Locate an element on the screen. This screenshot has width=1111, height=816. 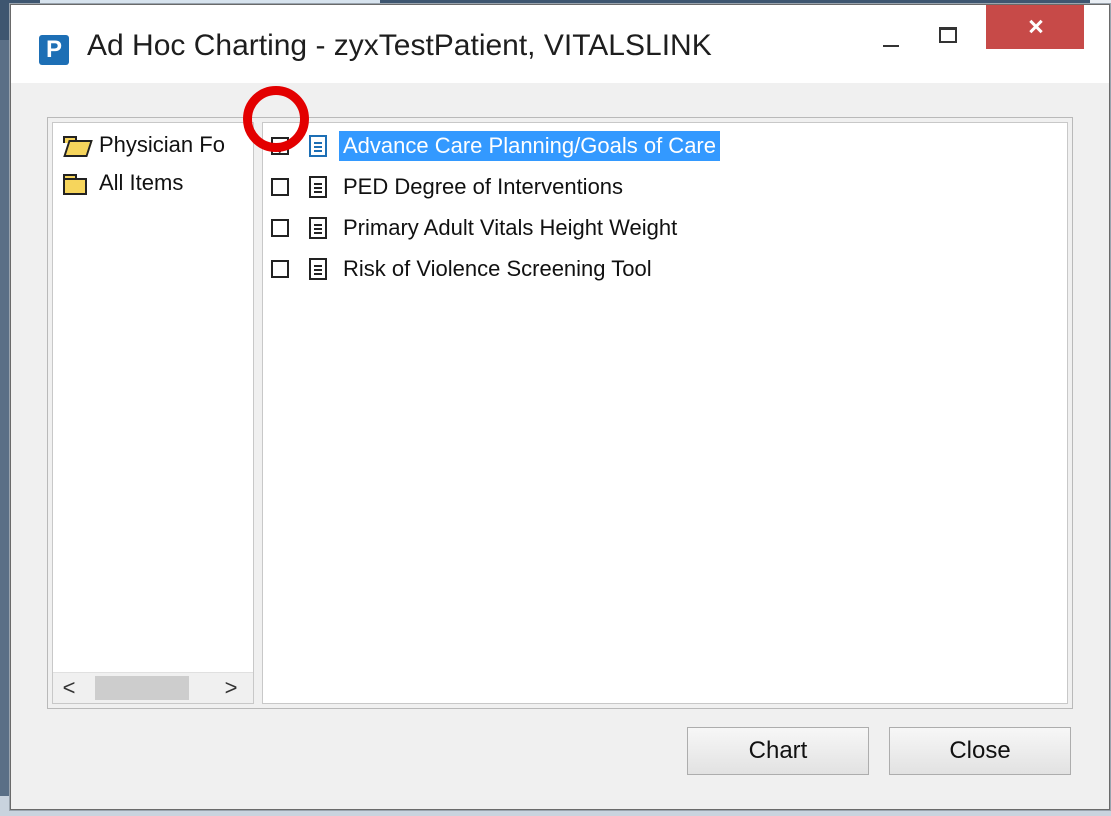
list-item-label: PED Degree of Interventions is located at coordinates (483, 186).